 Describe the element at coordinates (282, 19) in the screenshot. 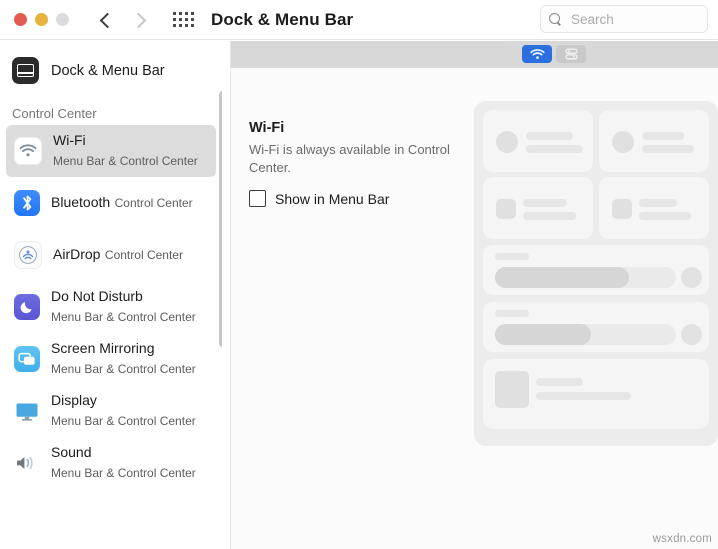

I see `page-title: Dock & Menu Bar` at that location.